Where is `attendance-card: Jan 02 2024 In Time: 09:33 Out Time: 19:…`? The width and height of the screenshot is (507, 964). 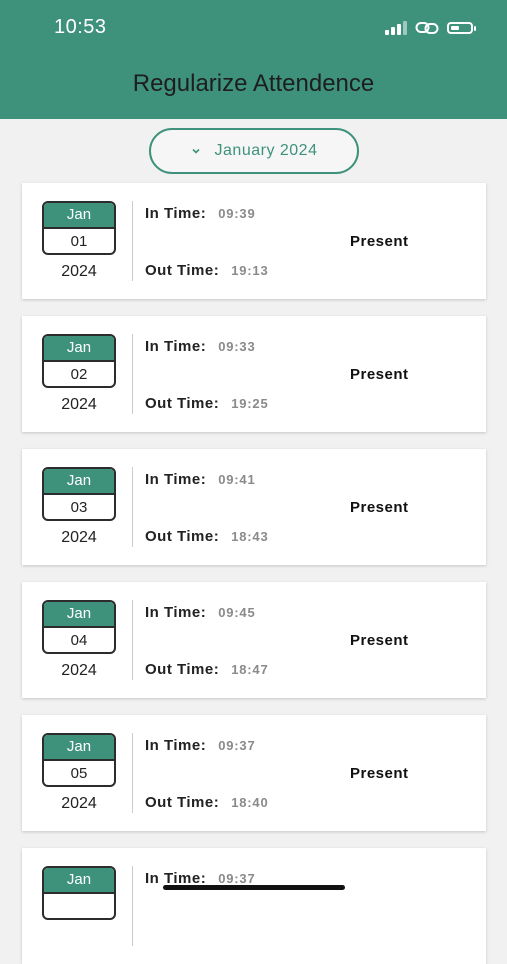 attendance-card: Jan 02 2024 In Time: 09:33 Out Time: 19:… is located at coordinates (254, 374).